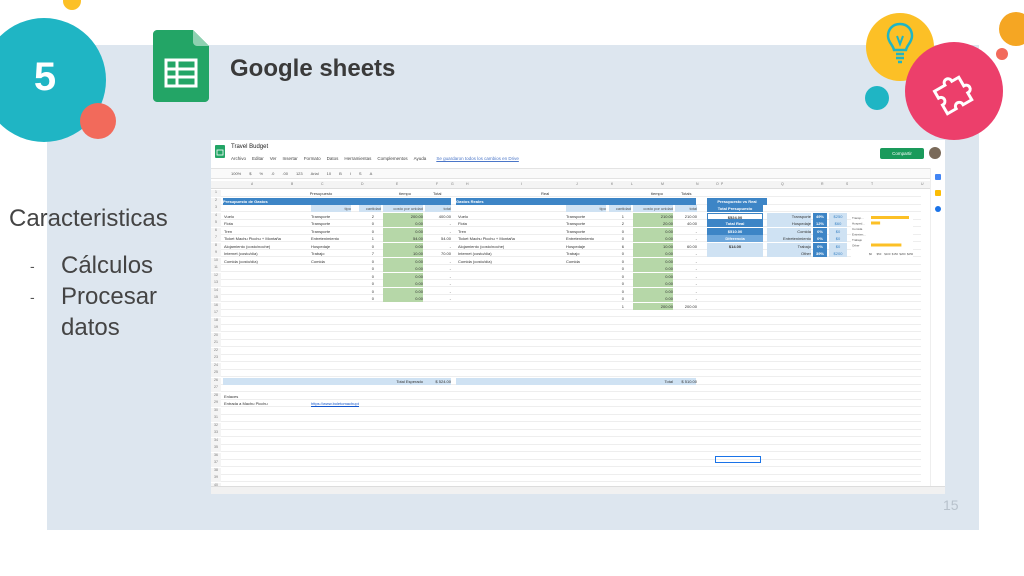 The width and height of the screenshot is (1024, 576). What do you see at coordinates (285, 173) in the screenshot?
I see `toolbar-item: .00` at bounding box center [285, 173].